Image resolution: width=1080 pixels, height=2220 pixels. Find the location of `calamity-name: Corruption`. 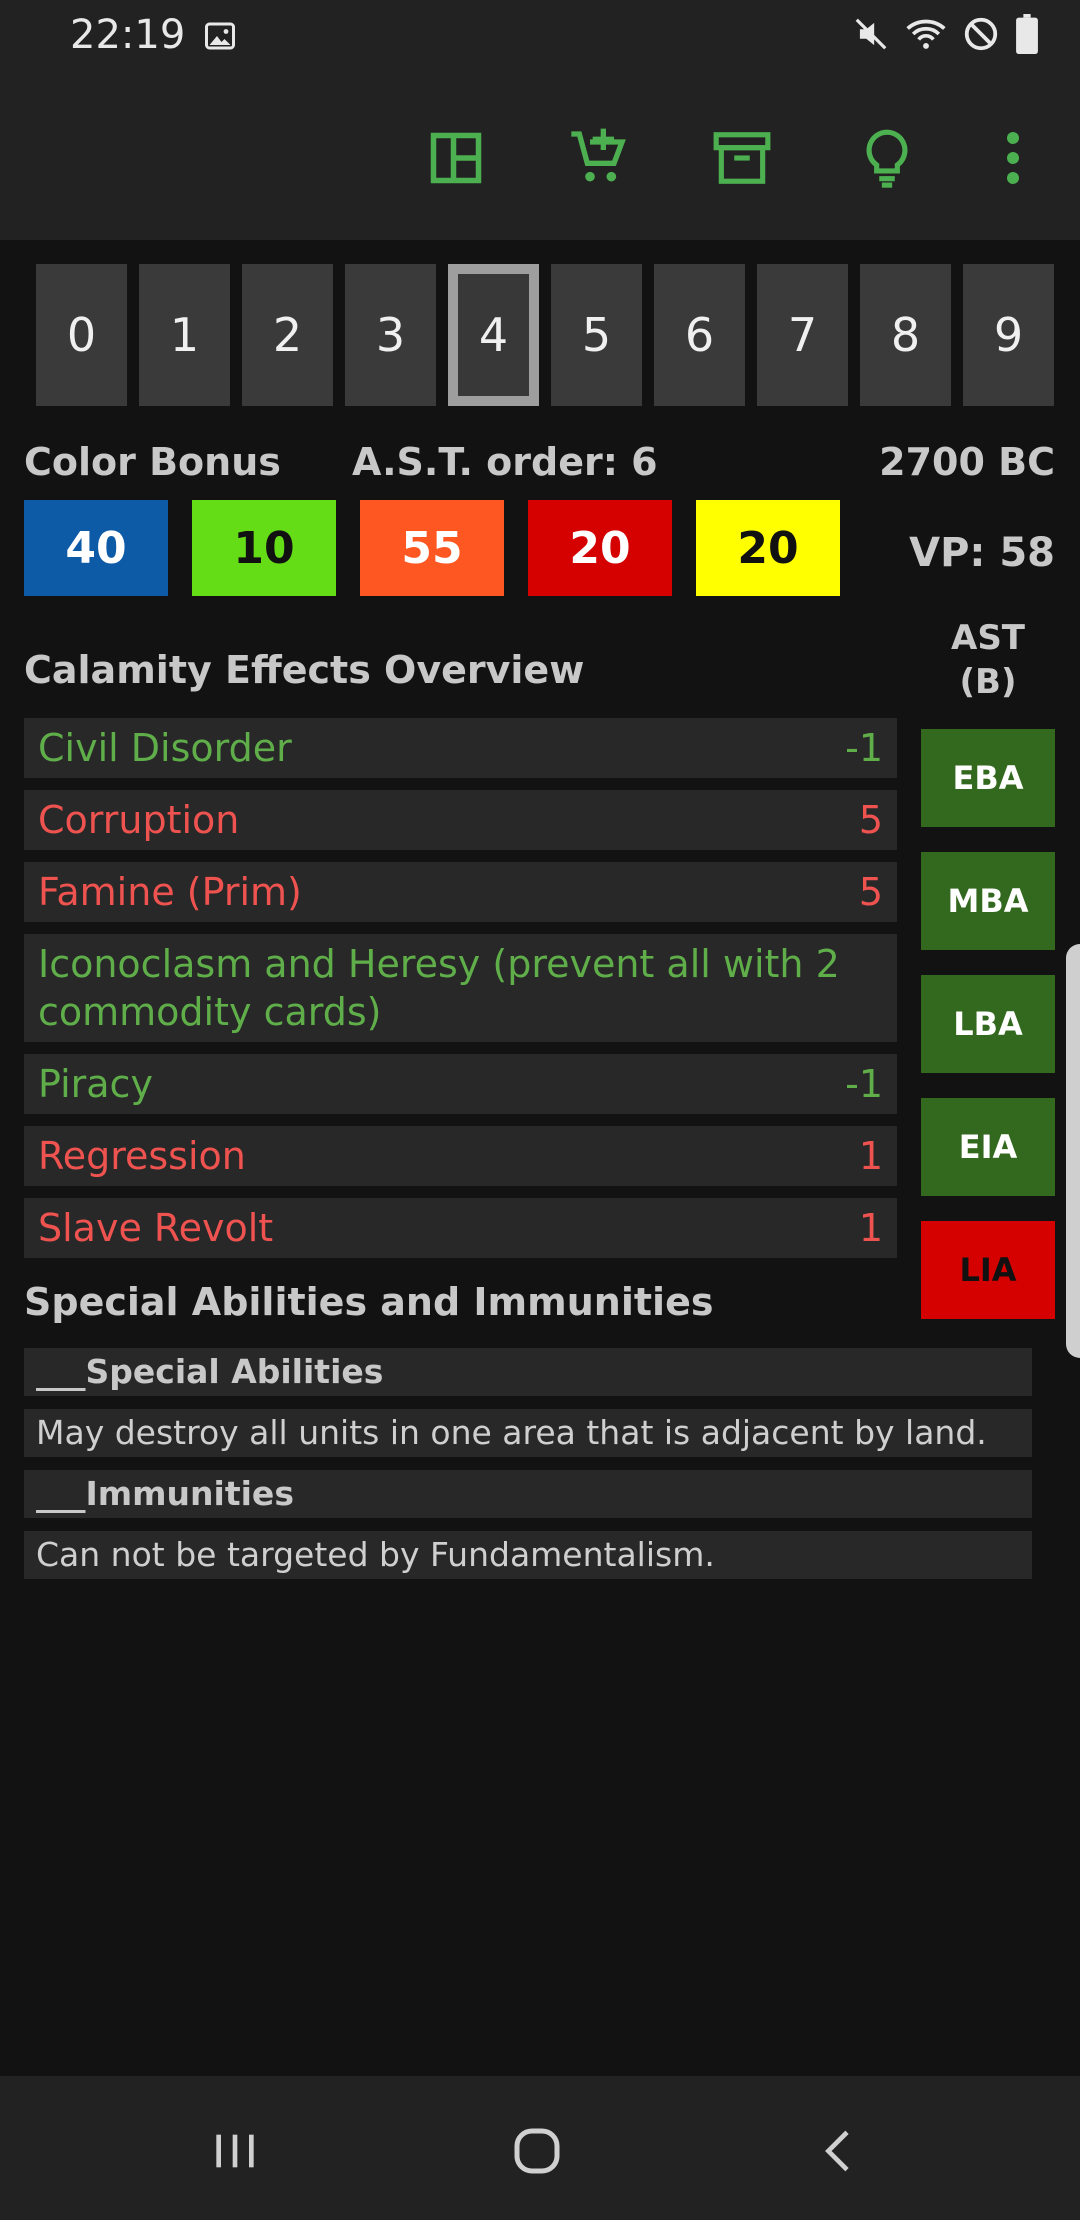

calamity-name: Corruption is located at coordinates (139, 820).